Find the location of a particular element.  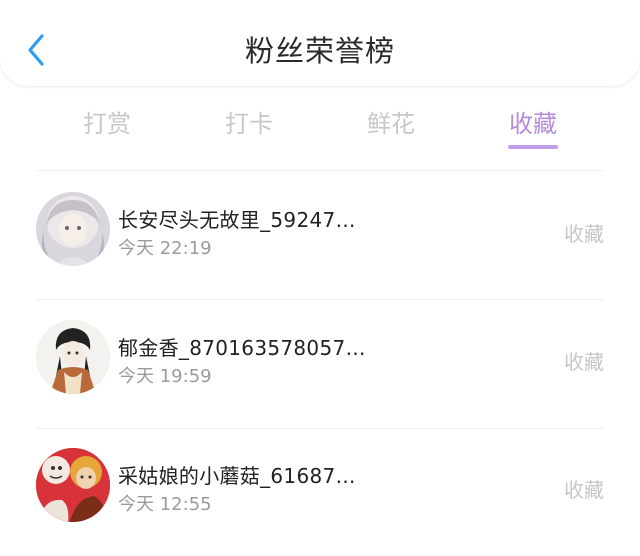

tab-flowers: 鲜花 is located at coordinates (391, 121).